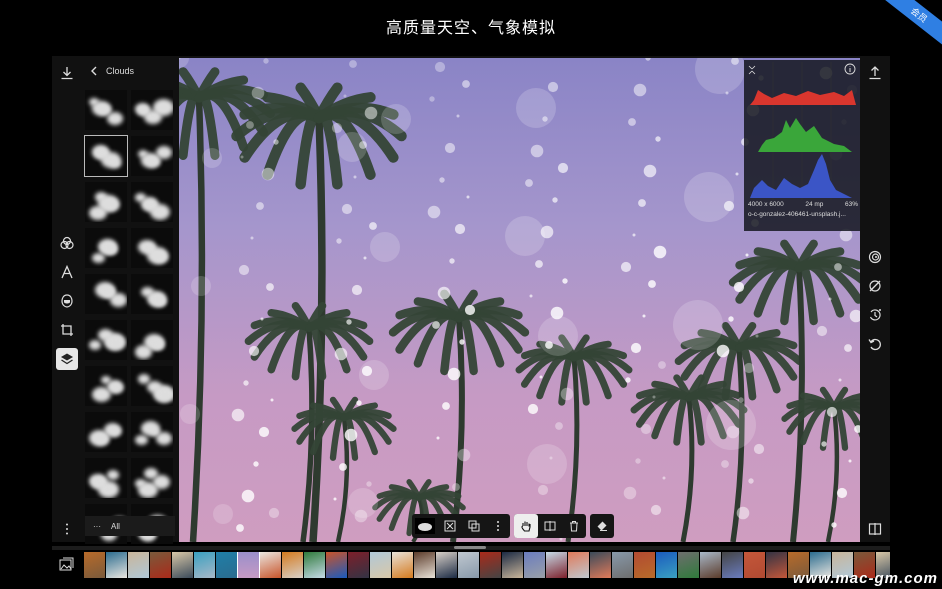  I want to click on layer-toolbar, so click(520, 527).